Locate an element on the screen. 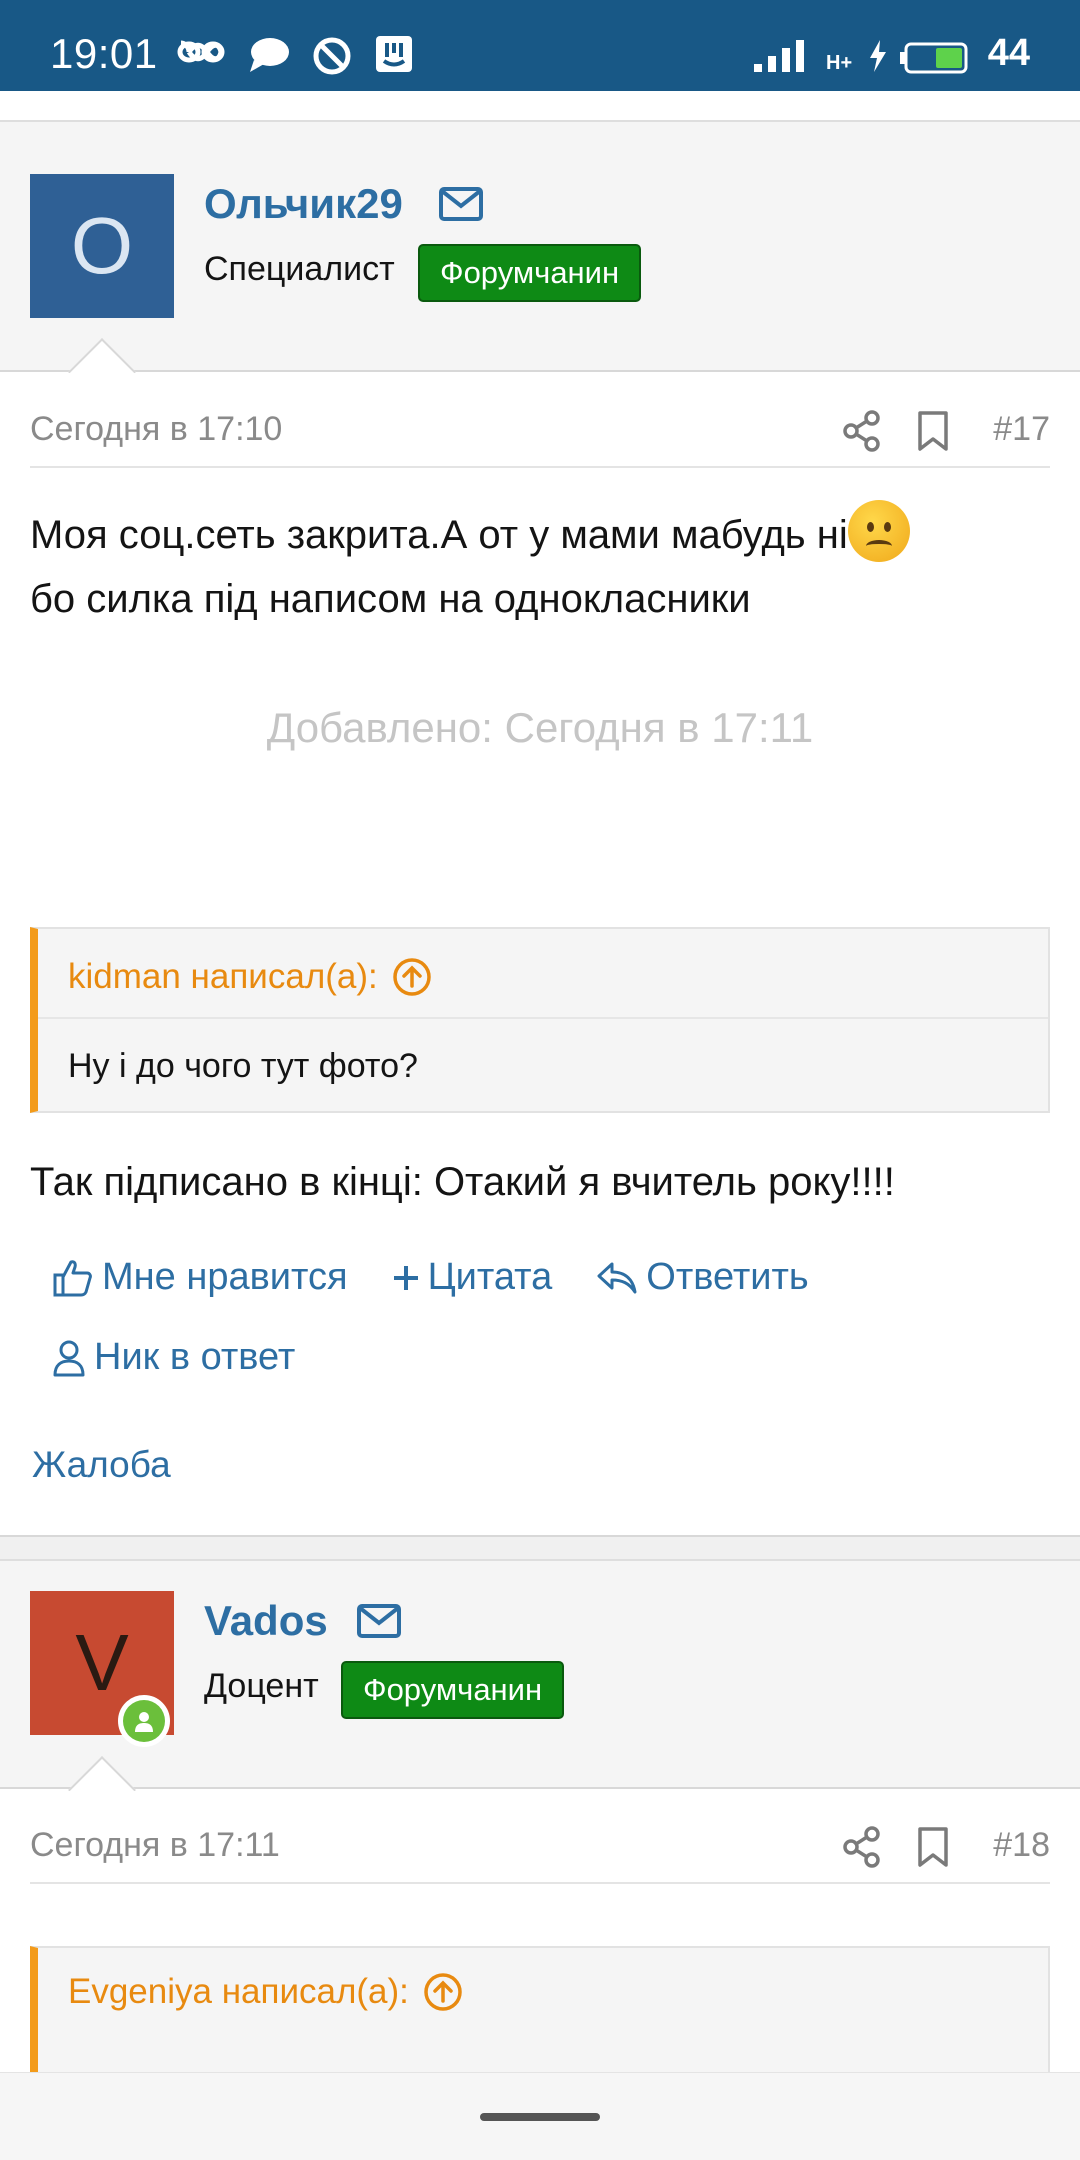 This screenshot has width=1080, height=2160. report-link: Жалоба is located at coordinates (101, 1465).